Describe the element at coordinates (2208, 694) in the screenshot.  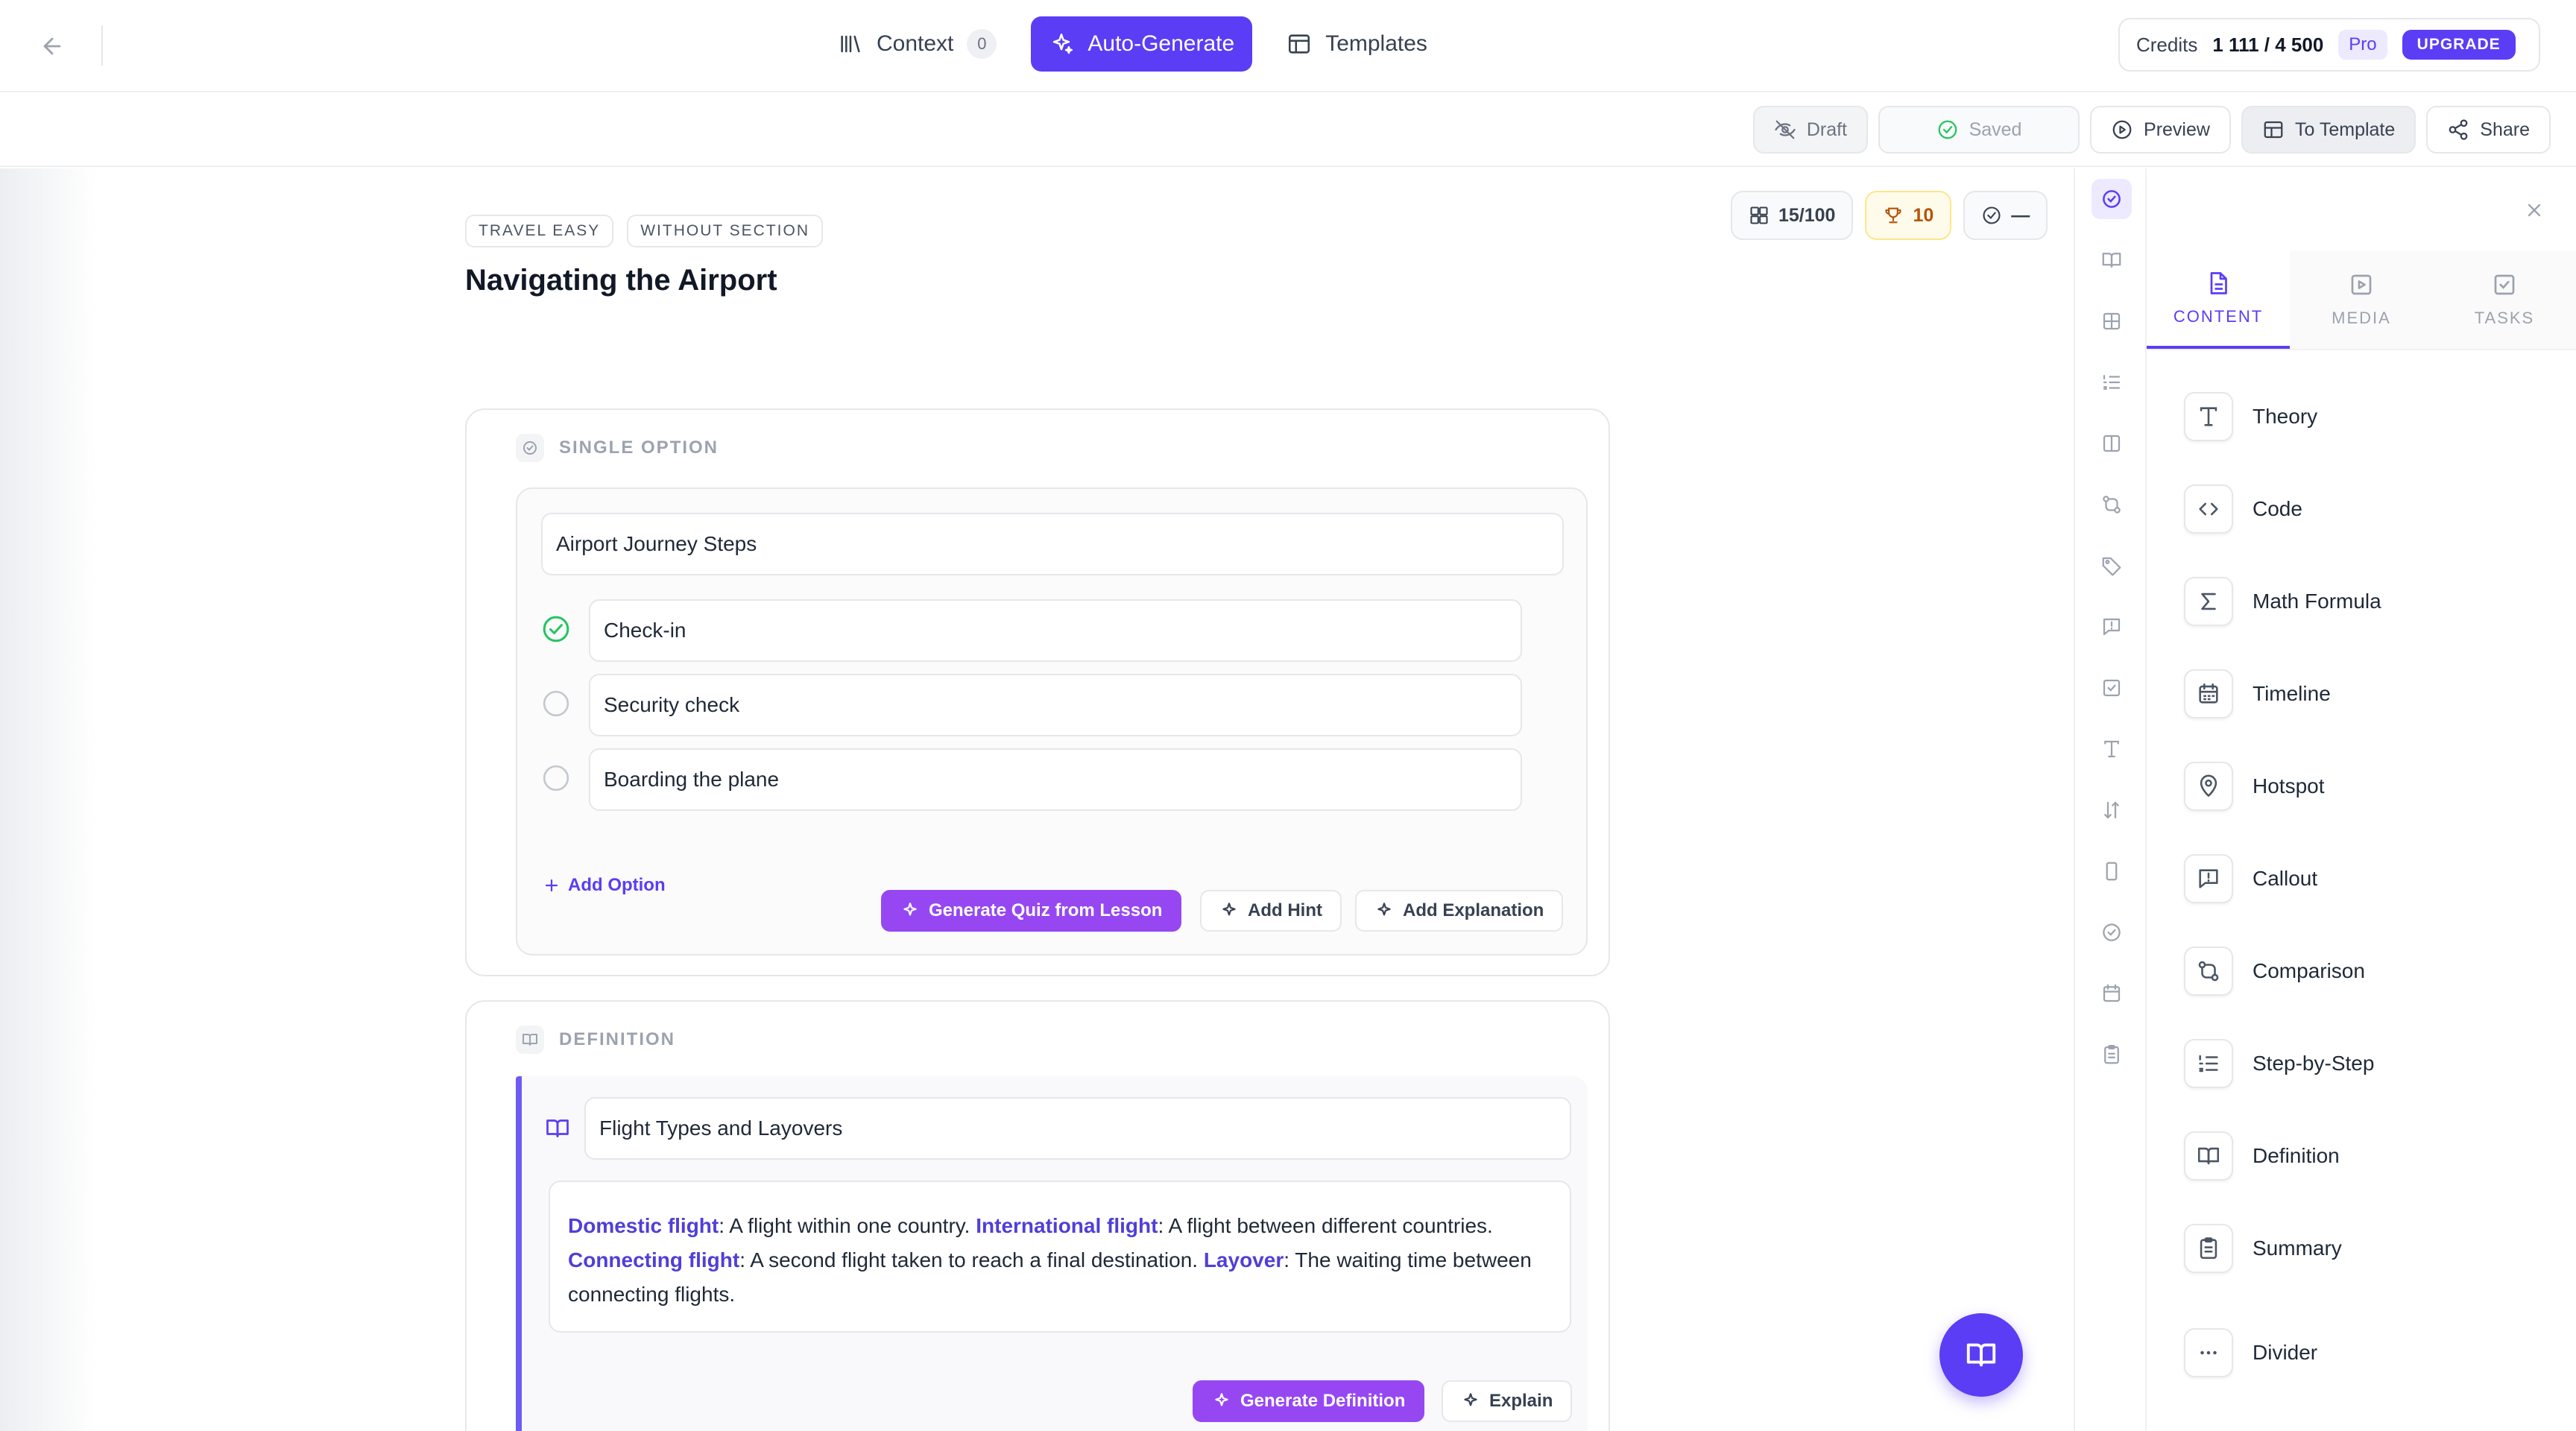
I see `calendar-icon` at that location.